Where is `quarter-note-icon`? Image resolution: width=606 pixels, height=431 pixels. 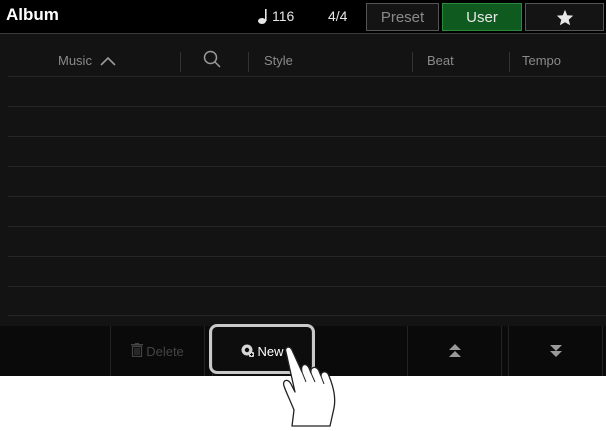 quarter-note-icon is located at coordinates (263, 16).